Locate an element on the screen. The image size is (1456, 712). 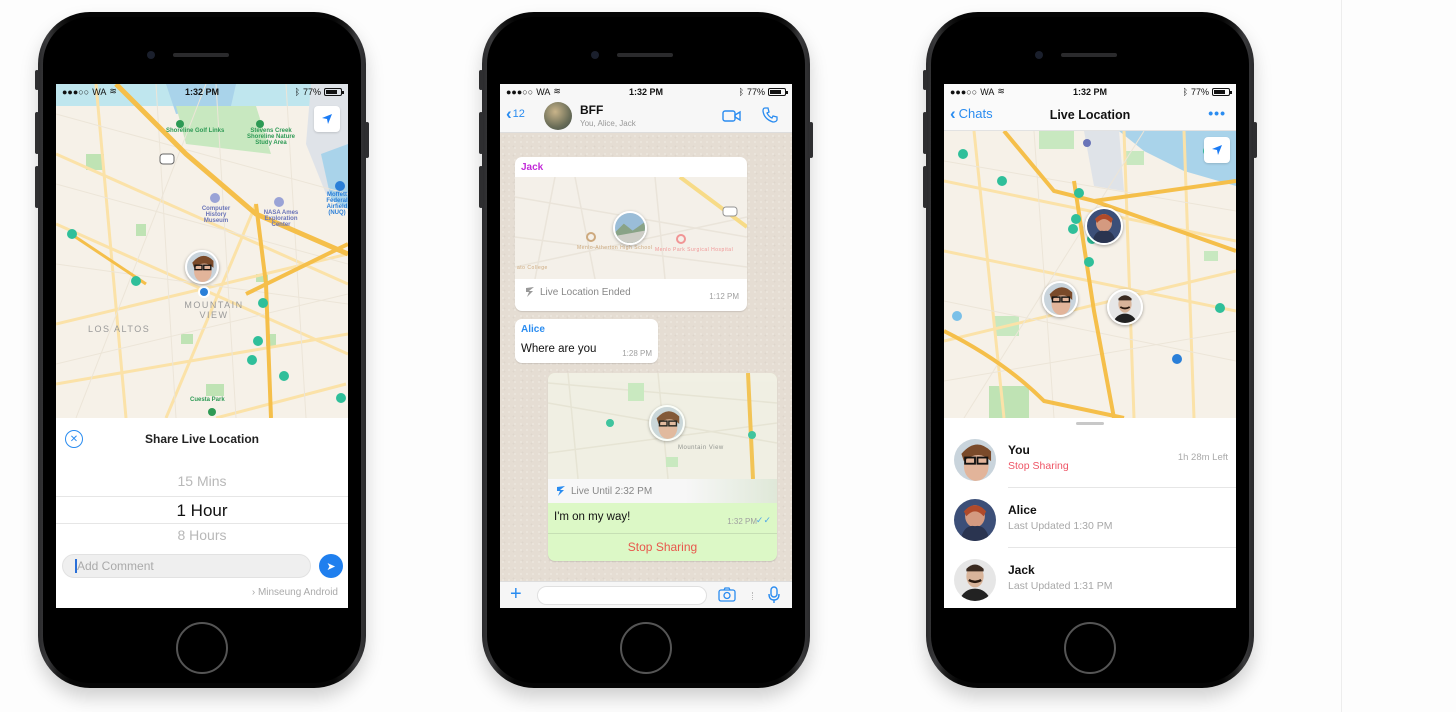
camera-button is located at coordinates (727, 597).